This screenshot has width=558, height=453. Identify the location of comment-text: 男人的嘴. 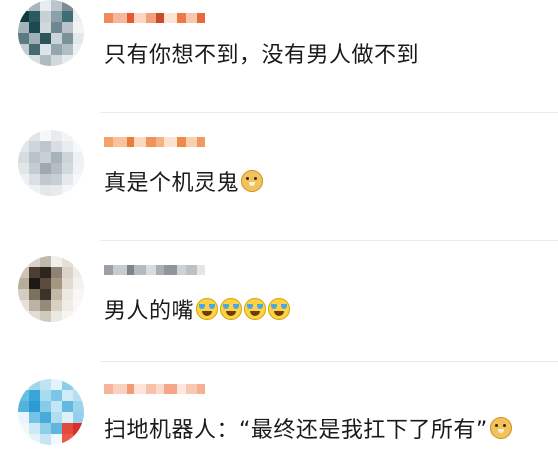
(197, 309).